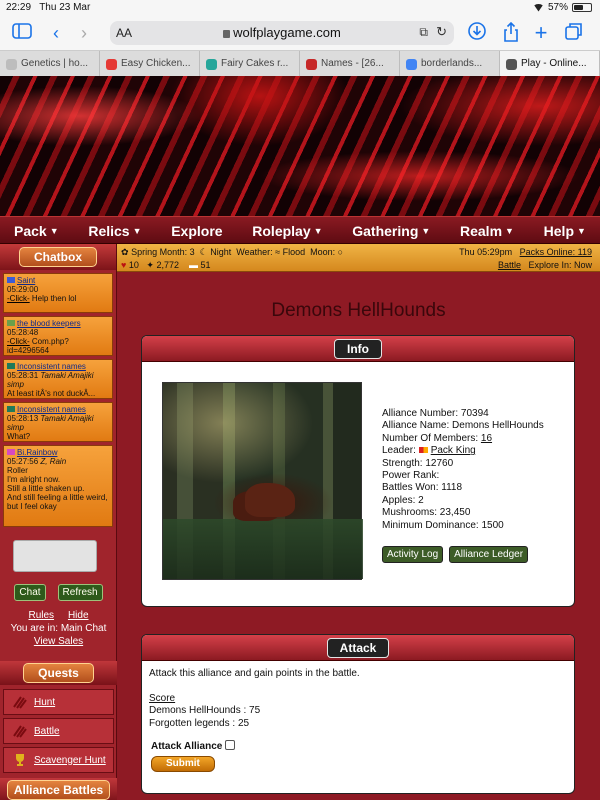 This screenshot has width=600, height=800. What do you see at coordinates (441, 32) in the screenshot?
I see `reload-icon: ↻` at bounding box center [441, 32].